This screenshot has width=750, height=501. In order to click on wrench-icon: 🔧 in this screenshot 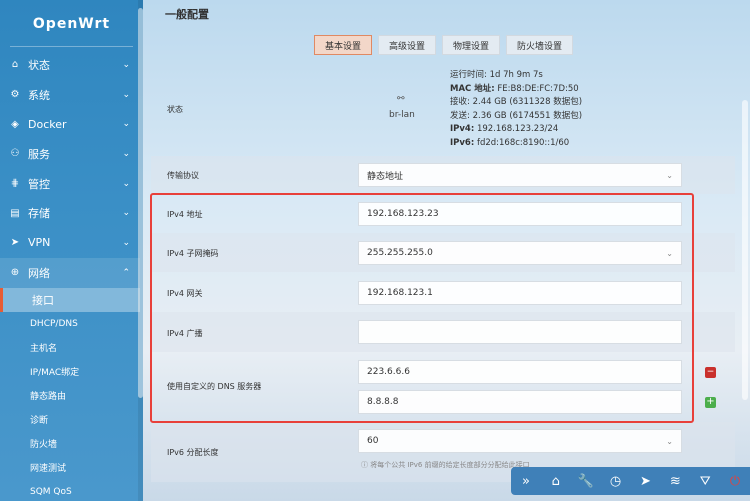, I will do `click(586, 481)`.